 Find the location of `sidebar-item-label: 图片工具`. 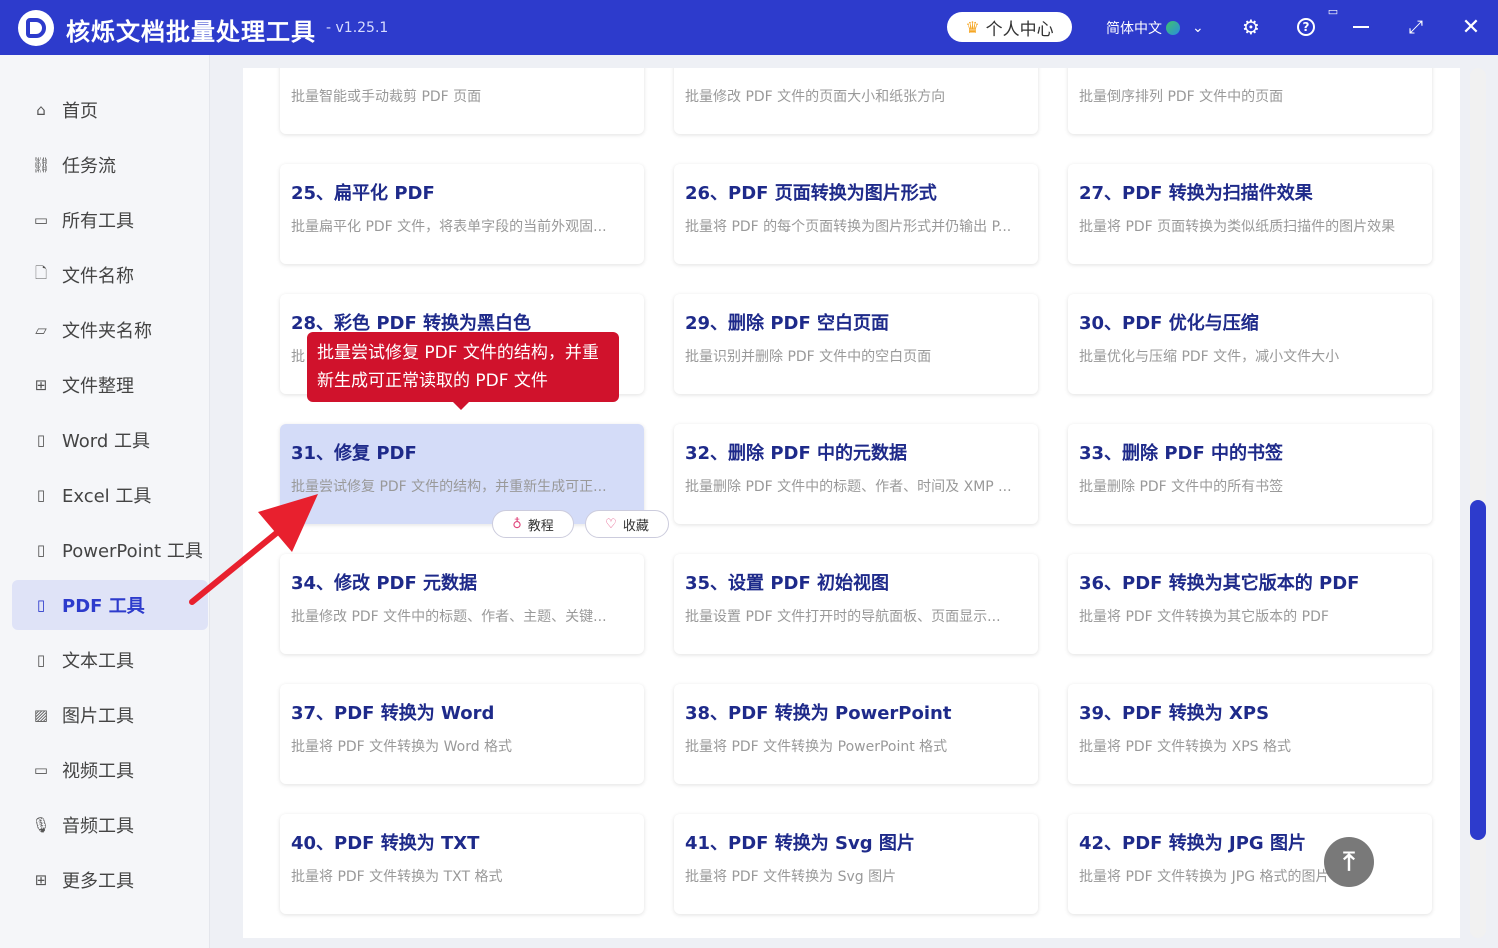

sidebar-item-label: 图片工具 is located at coordinates (98, 716).